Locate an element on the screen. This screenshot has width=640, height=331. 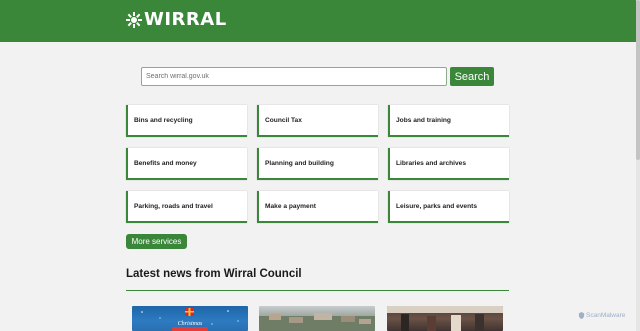
service-tile-planning: Planning and building is located at coordinates (317, 164).